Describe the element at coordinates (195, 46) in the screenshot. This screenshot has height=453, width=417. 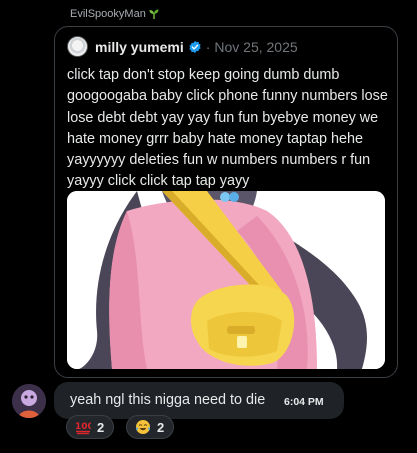
I see `verified-badge-icon` at that location.